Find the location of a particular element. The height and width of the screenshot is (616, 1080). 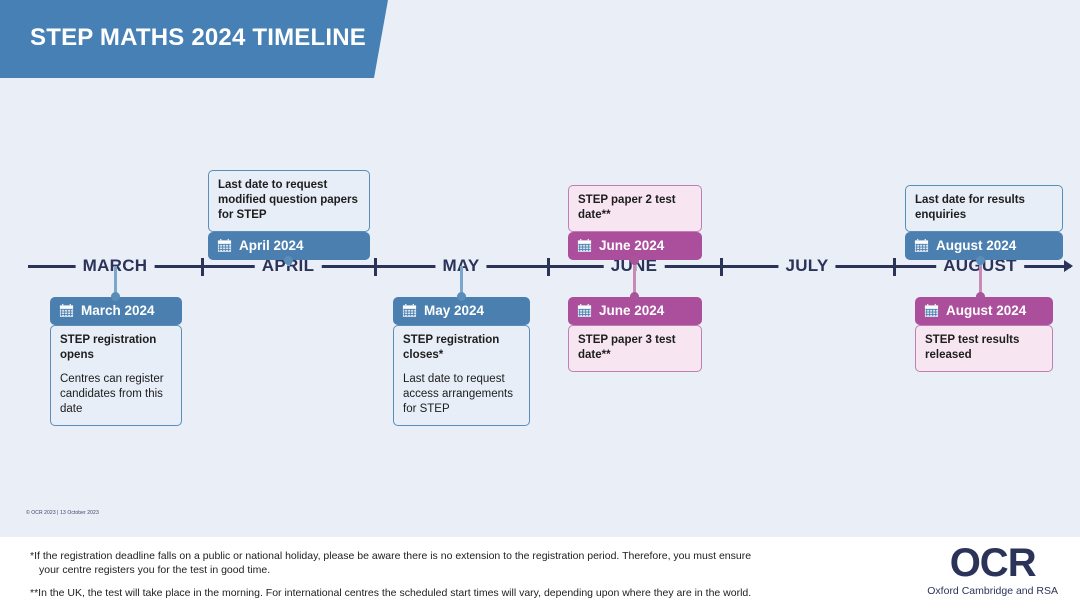

axis-arrow-icon is located at coordinates (1068, 266).